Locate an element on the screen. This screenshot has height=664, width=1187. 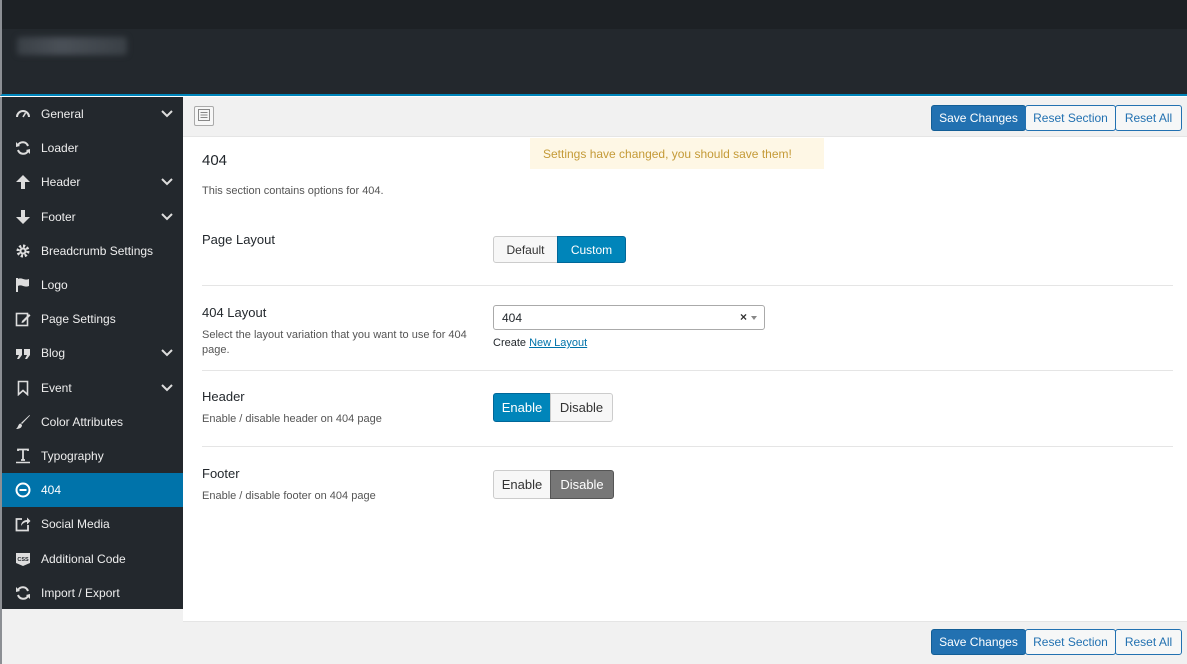
sidebar-item-label: Header is located at coordinates (61, 182).